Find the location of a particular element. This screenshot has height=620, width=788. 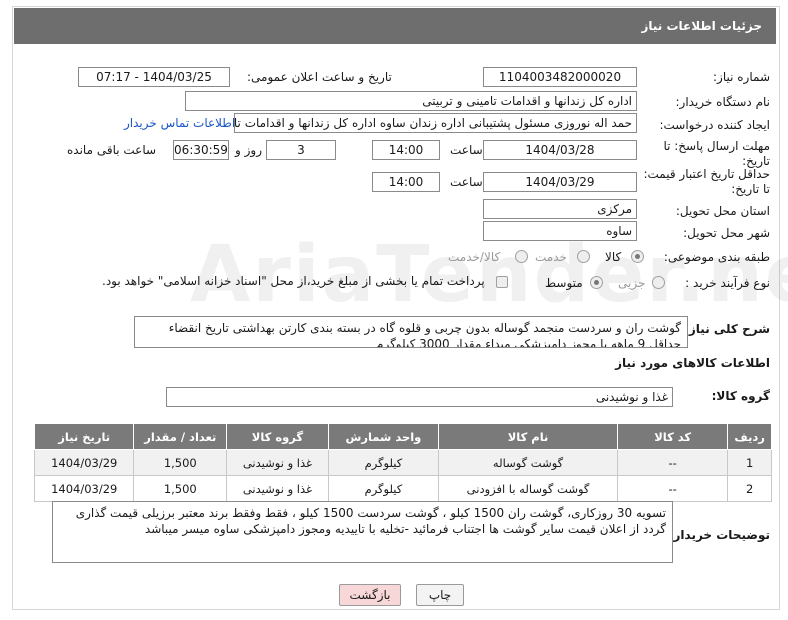

buyer-org-label: نام دستگاه خریدار: is located at coordinates (723, 102).